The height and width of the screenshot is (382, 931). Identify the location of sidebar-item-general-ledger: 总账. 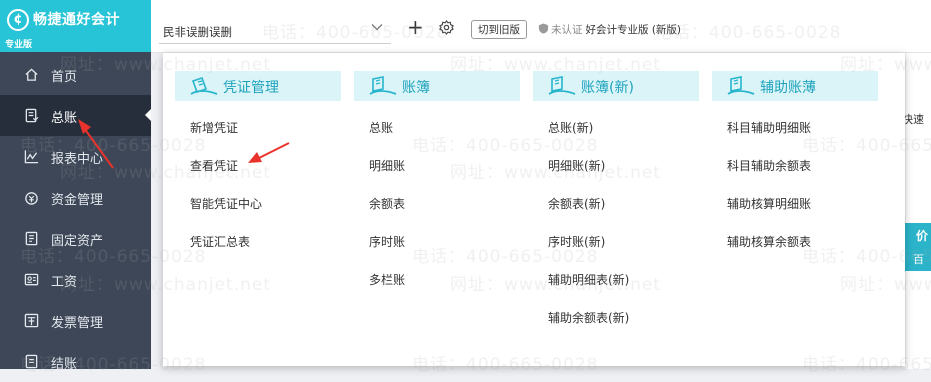
(75, 115).